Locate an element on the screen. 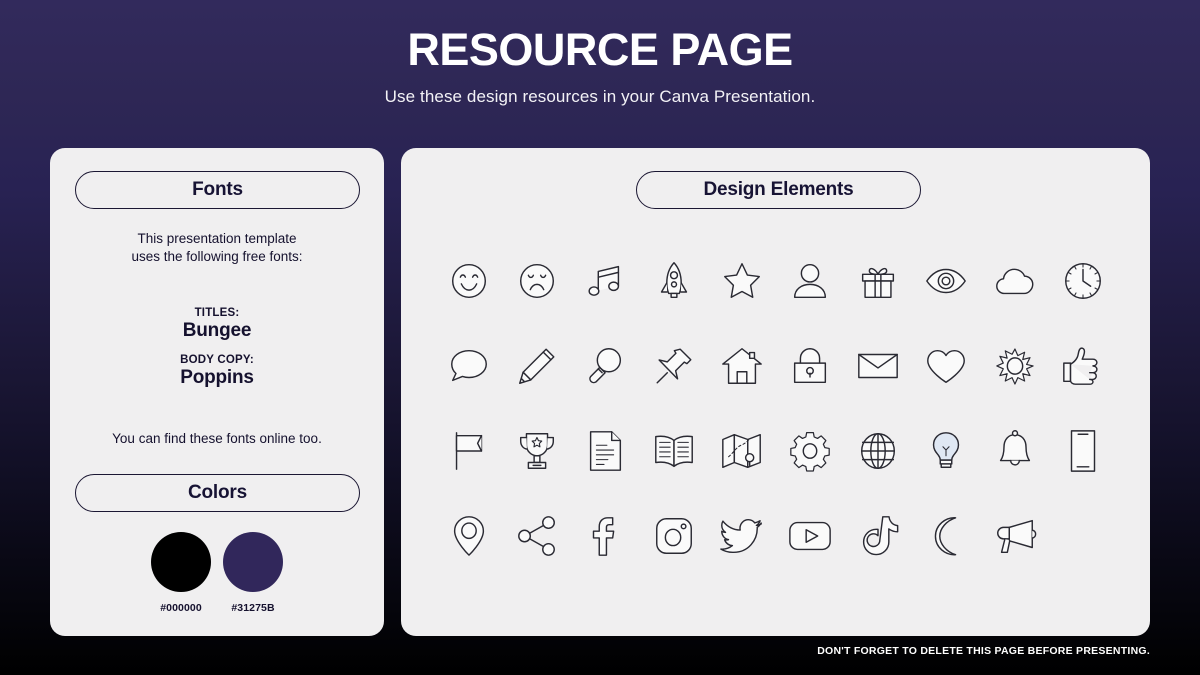 The image size is (1200, 675). design-heading-label: Design Elements is located at coordinates (778, 189).